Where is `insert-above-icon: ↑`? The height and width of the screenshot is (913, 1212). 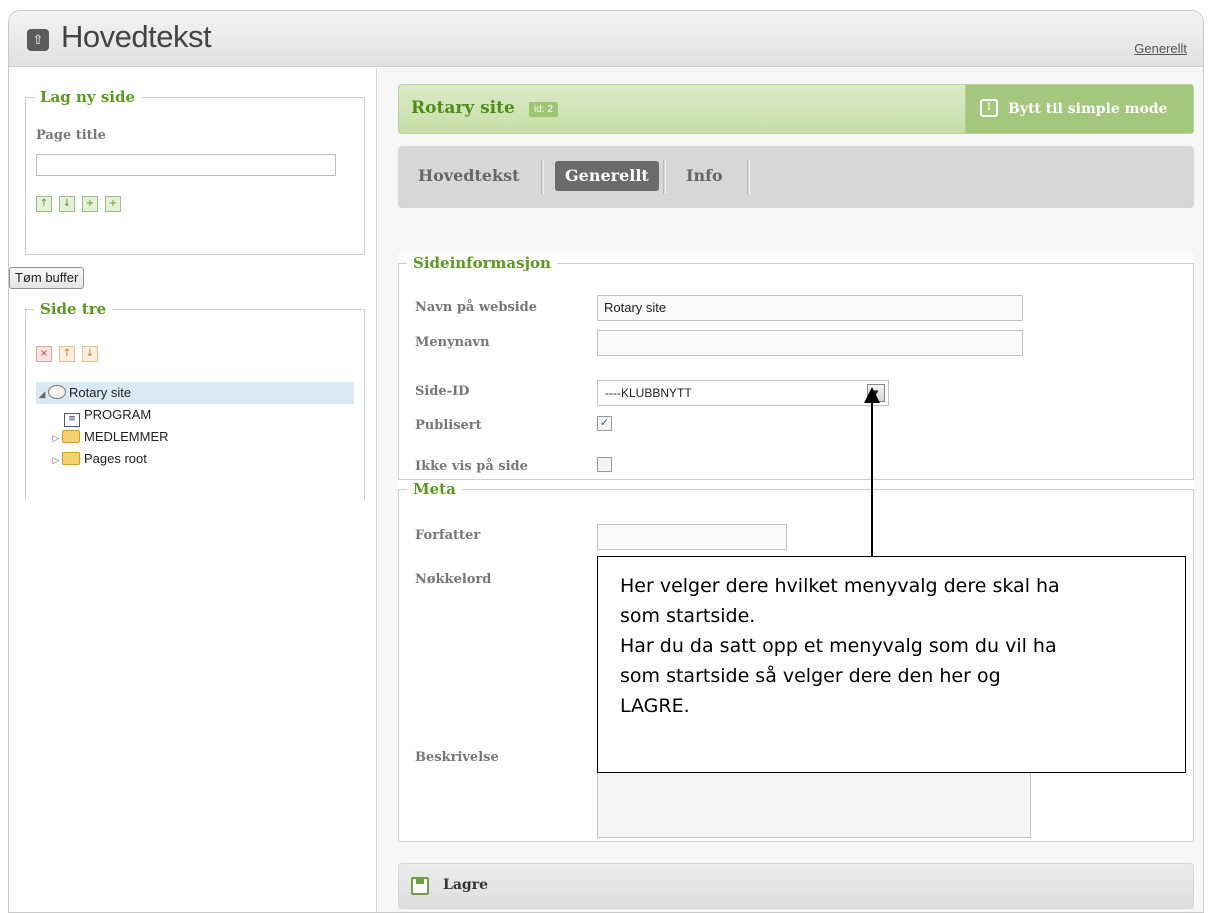 insert-above-icon: ↑ is located at coordinates (44, 204).